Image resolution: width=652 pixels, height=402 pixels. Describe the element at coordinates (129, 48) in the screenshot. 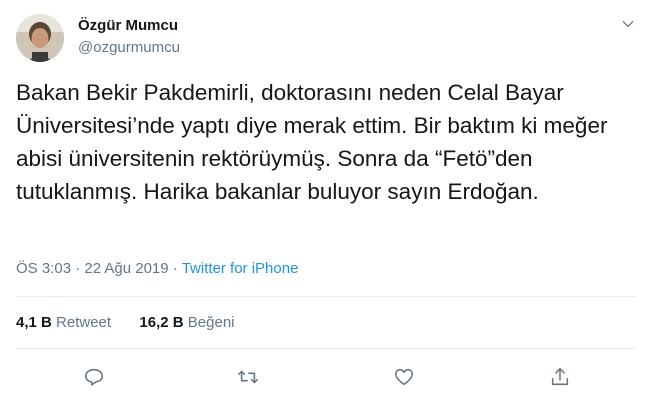

I see `author-handle: @ozgurmumcu` at that location.